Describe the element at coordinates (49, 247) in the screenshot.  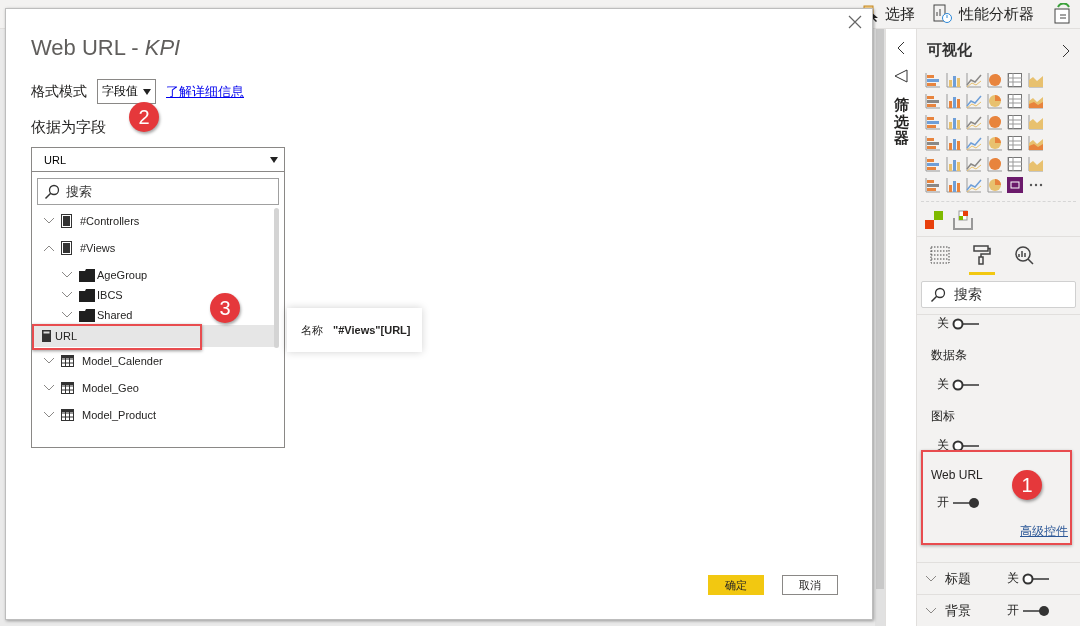
I see `chevron-up-icon` at that location.